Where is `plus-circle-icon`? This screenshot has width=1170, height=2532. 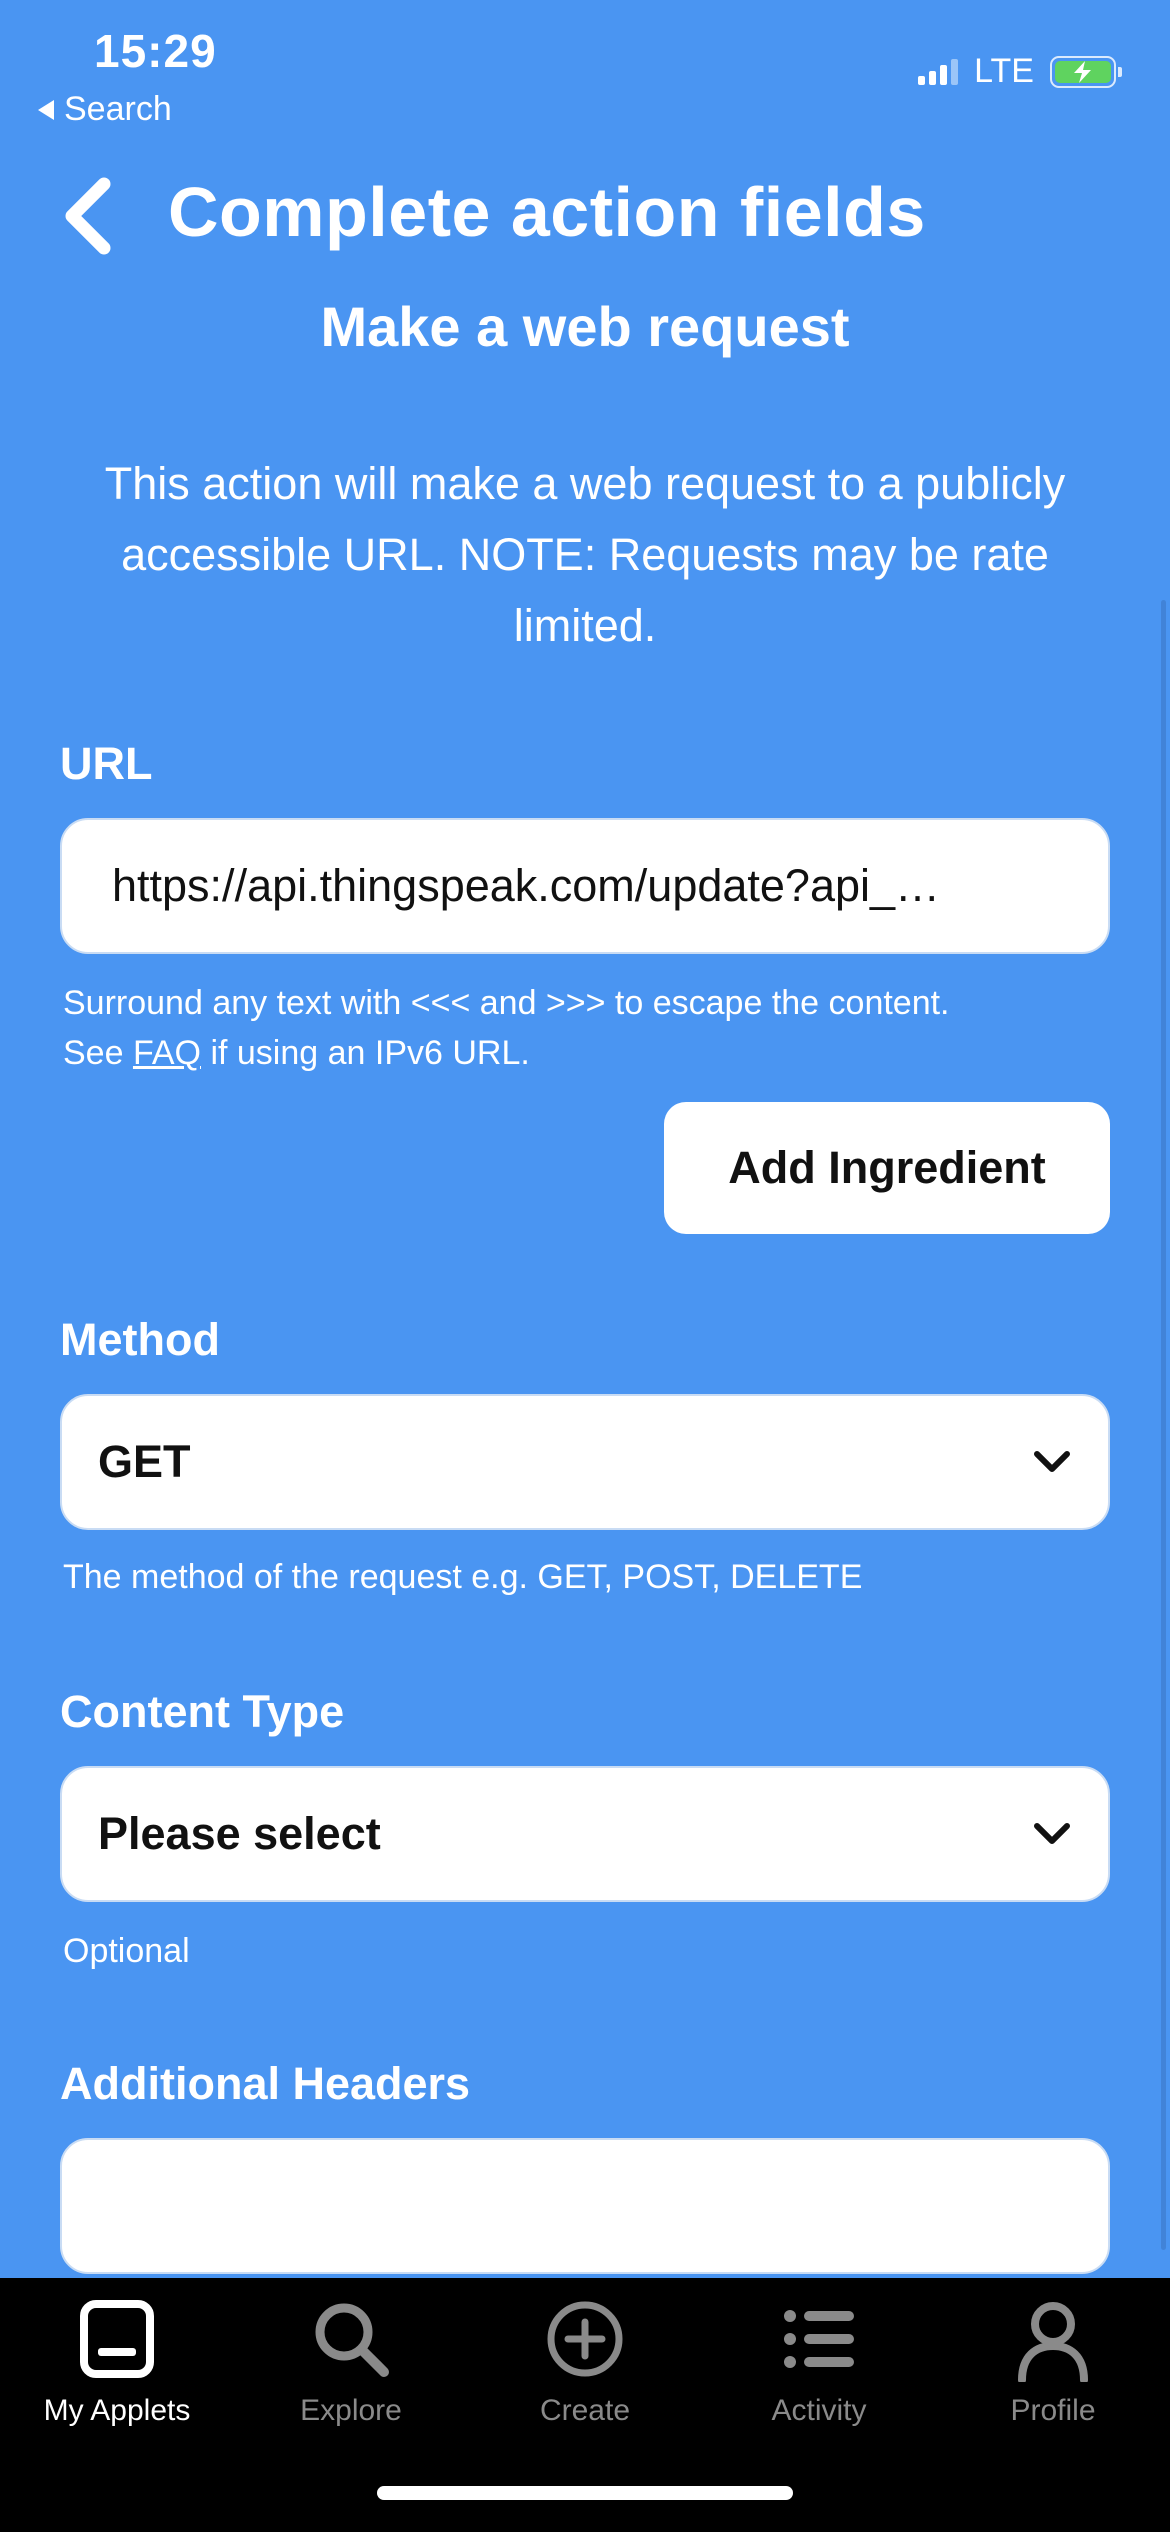
plus-circle-icon is located at coordinates (585, 2339).